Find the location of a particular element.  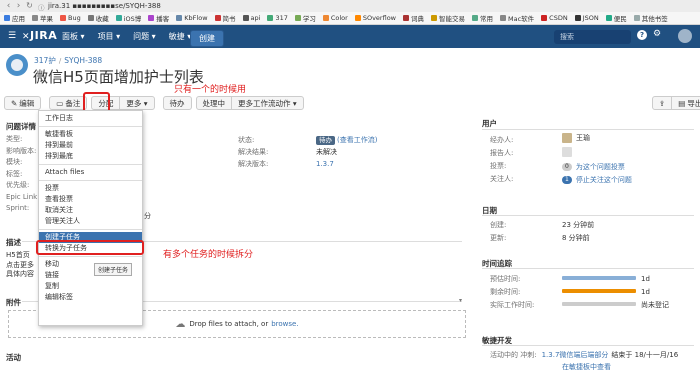

comment-button: ▭ 备注 is located at coordinates (68, 103).